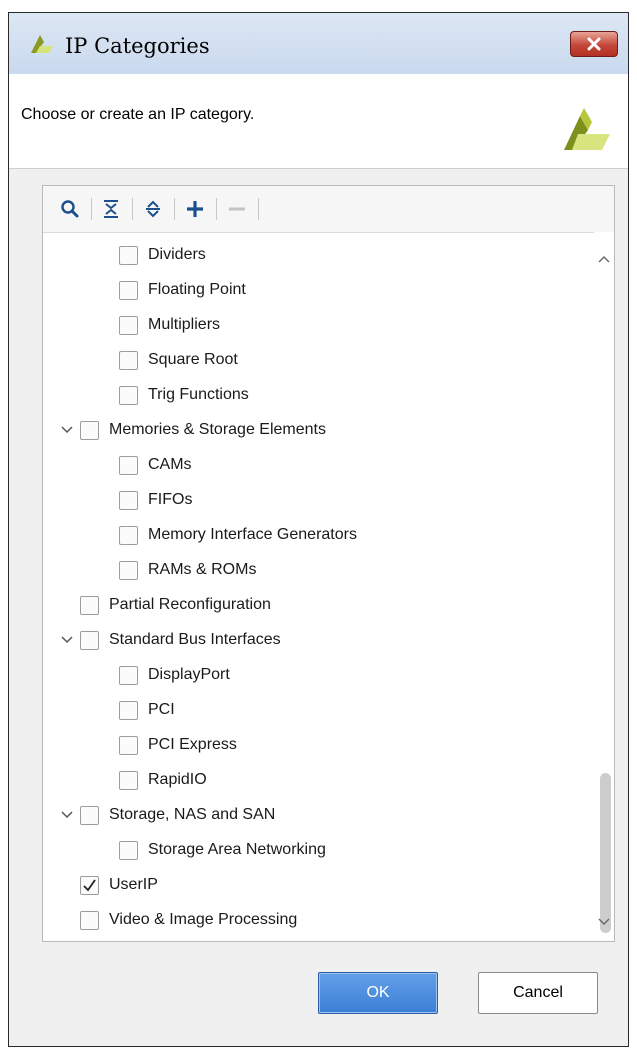 The image size is (637, 1051). I want to click on tree-item-label: Trig Functions, so click(198, 394).